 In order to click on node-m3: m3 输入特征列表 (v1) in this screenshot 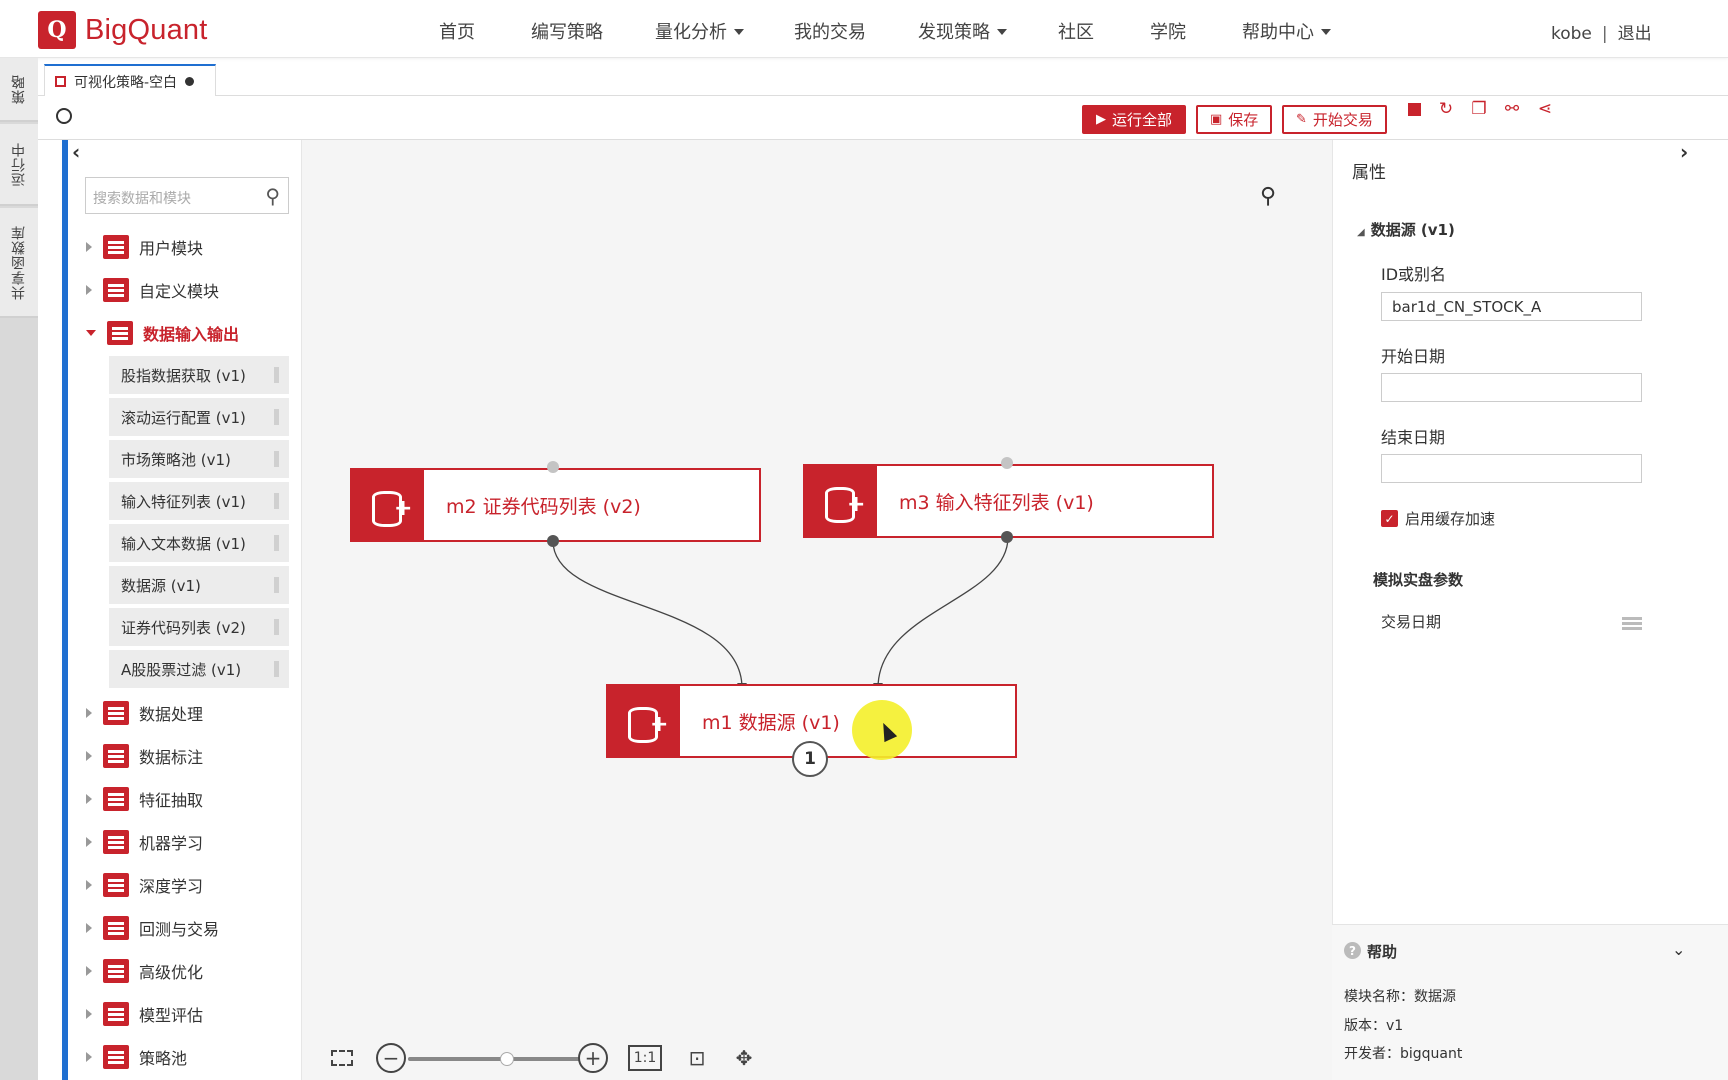, I will do `click(1008, 501)`.